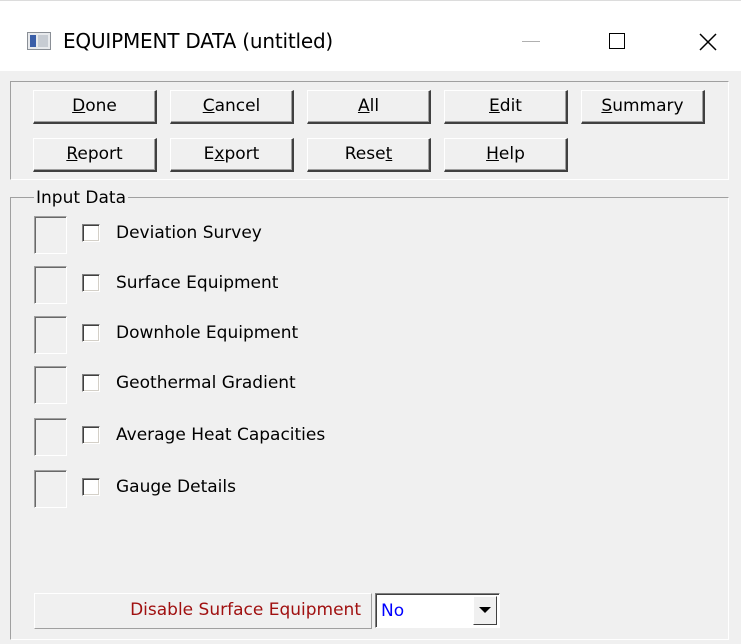 This screenshot has width=741, height=644. I want to click on edit-button: Edit, so click(506, 107).